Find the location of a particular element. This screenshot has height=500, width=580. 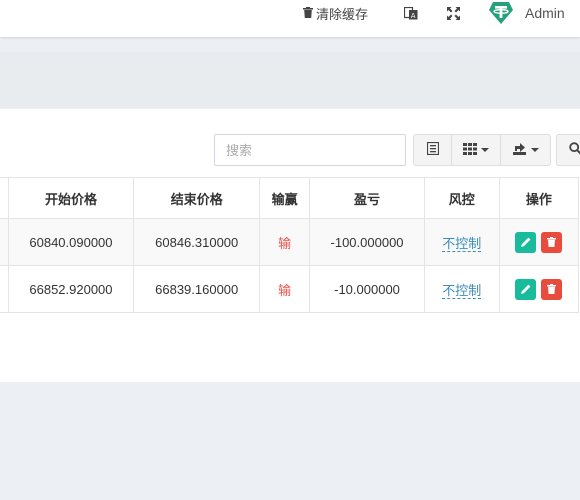

top-navbar: 清除缓存 A Admin is located at coordinates (290, 18).